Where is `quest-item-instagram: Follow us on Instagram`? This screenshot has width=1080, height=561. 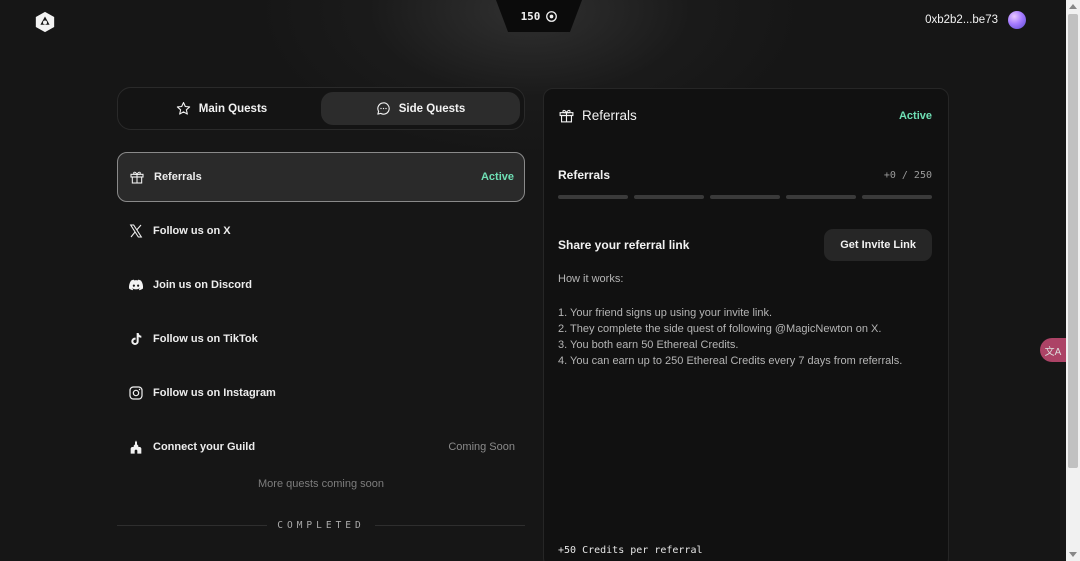 quest-item-instagram: Follow us on Instagram is located at coordinates (321, 393).